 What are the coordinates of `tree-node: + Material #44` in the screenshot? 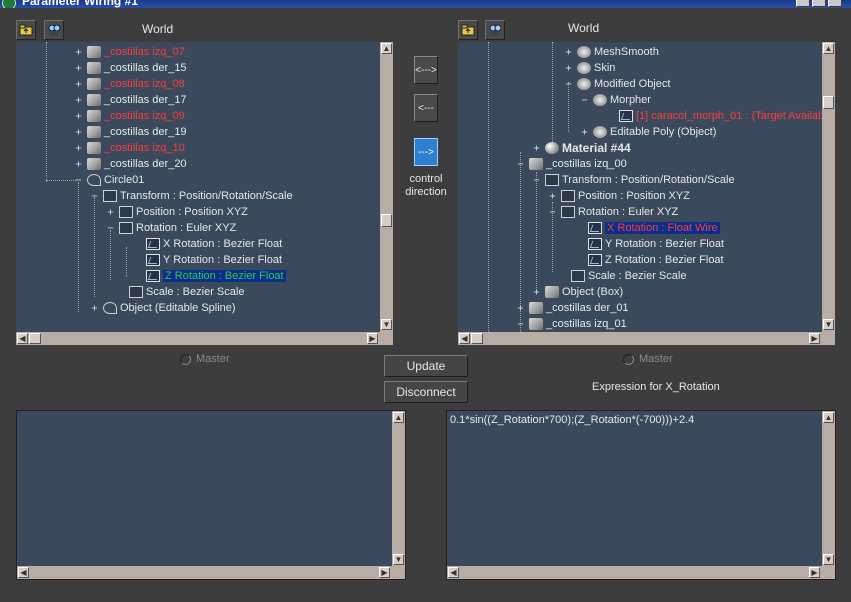 It's located at (581, 148).